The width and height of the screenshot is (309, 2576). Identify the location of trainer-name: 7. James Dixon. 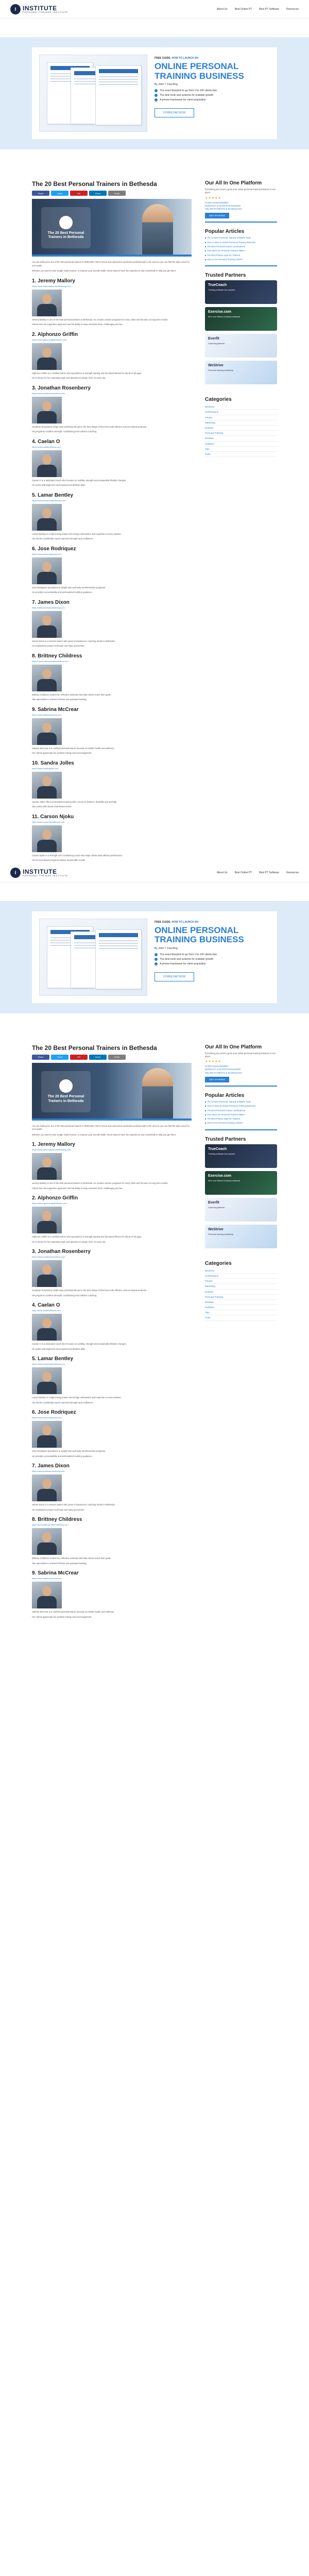
(51, 1466).